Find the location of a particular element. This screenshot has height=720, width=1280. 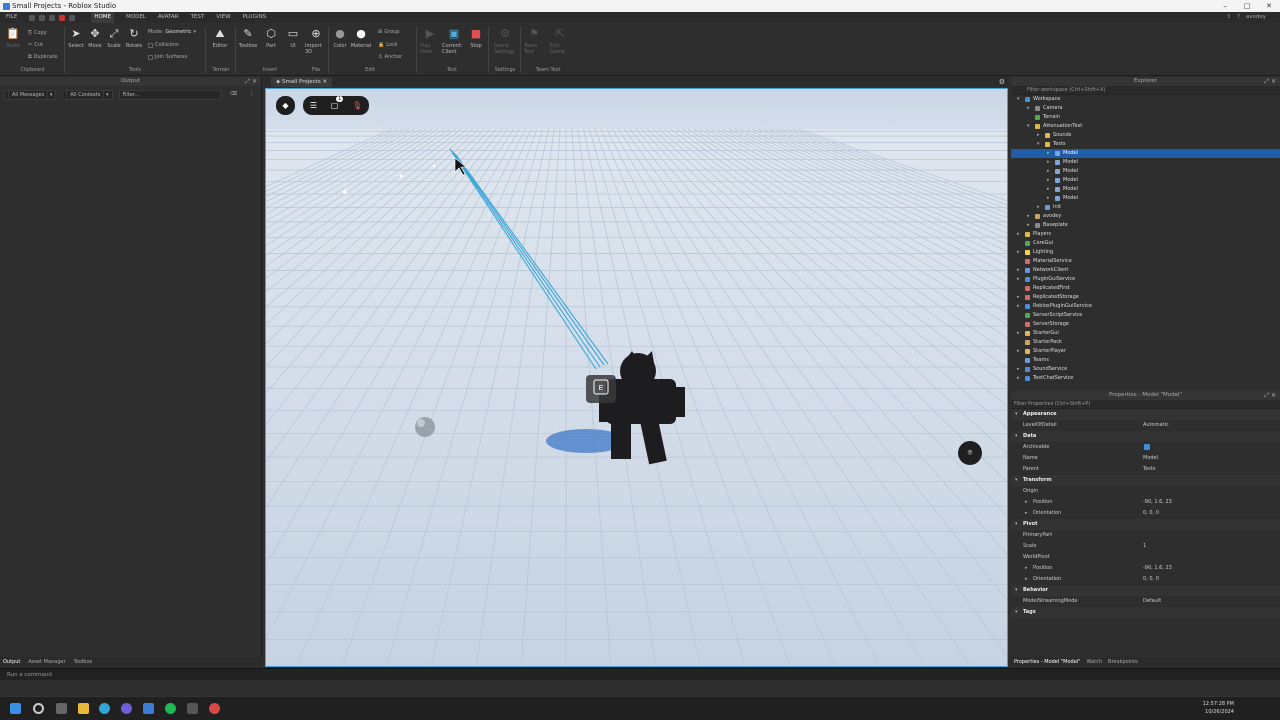

explorer-item: ▸ avodey is located at coordinates (1145, 216).